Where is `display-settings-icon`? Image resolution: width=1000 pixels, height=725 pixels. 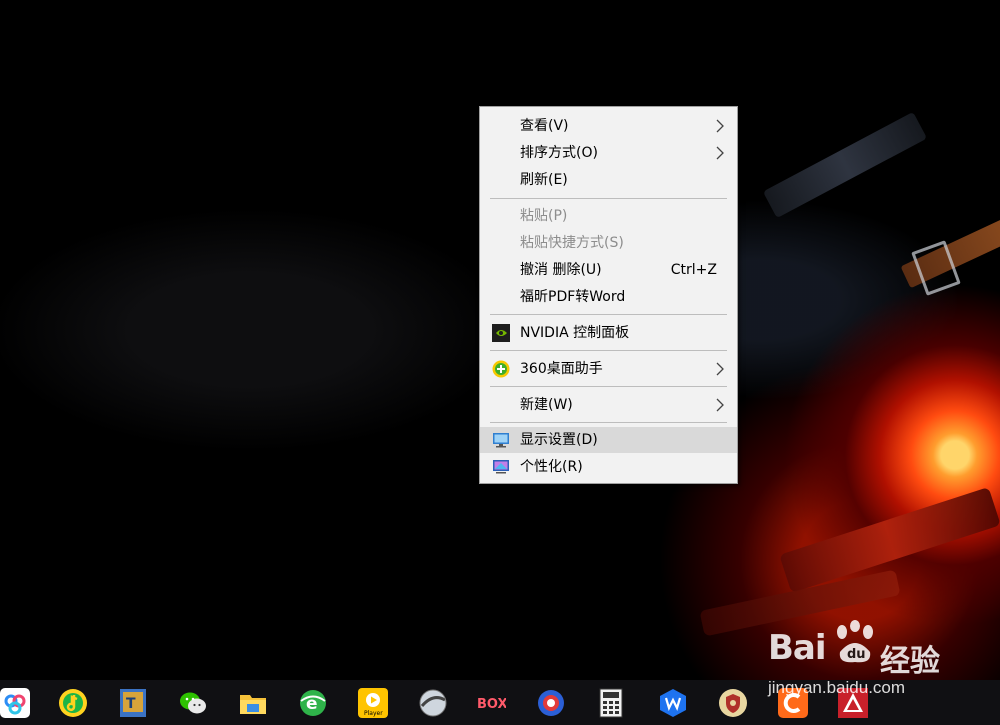
display-settings-icon is located at coordinates (501, 440).